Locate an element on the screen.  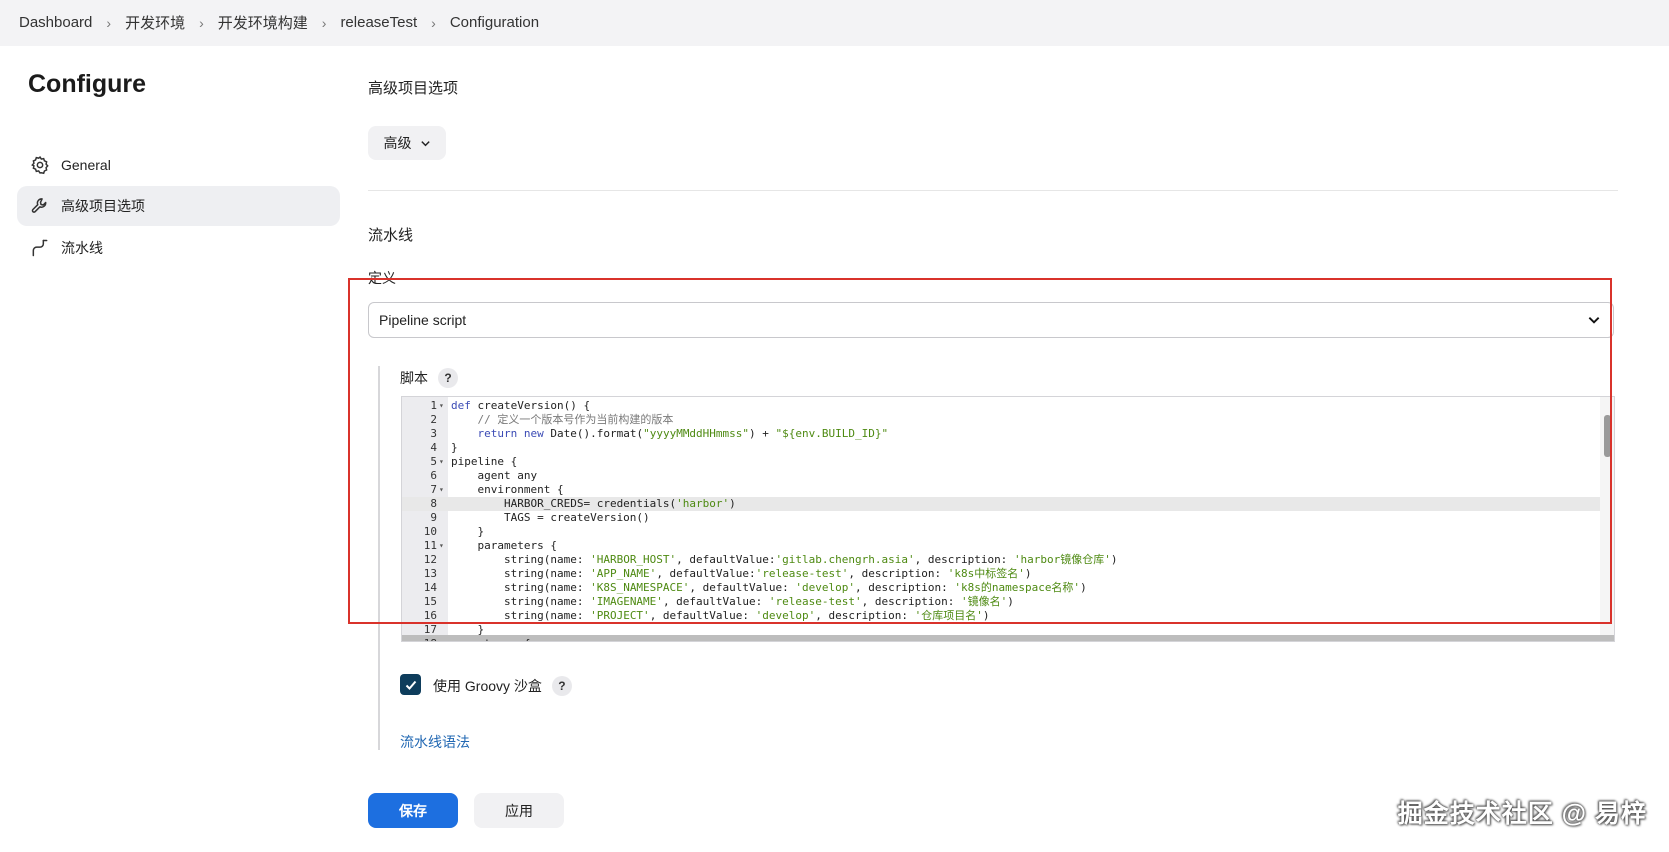
editor-scrollbar is located at coordinates (1607, 519).